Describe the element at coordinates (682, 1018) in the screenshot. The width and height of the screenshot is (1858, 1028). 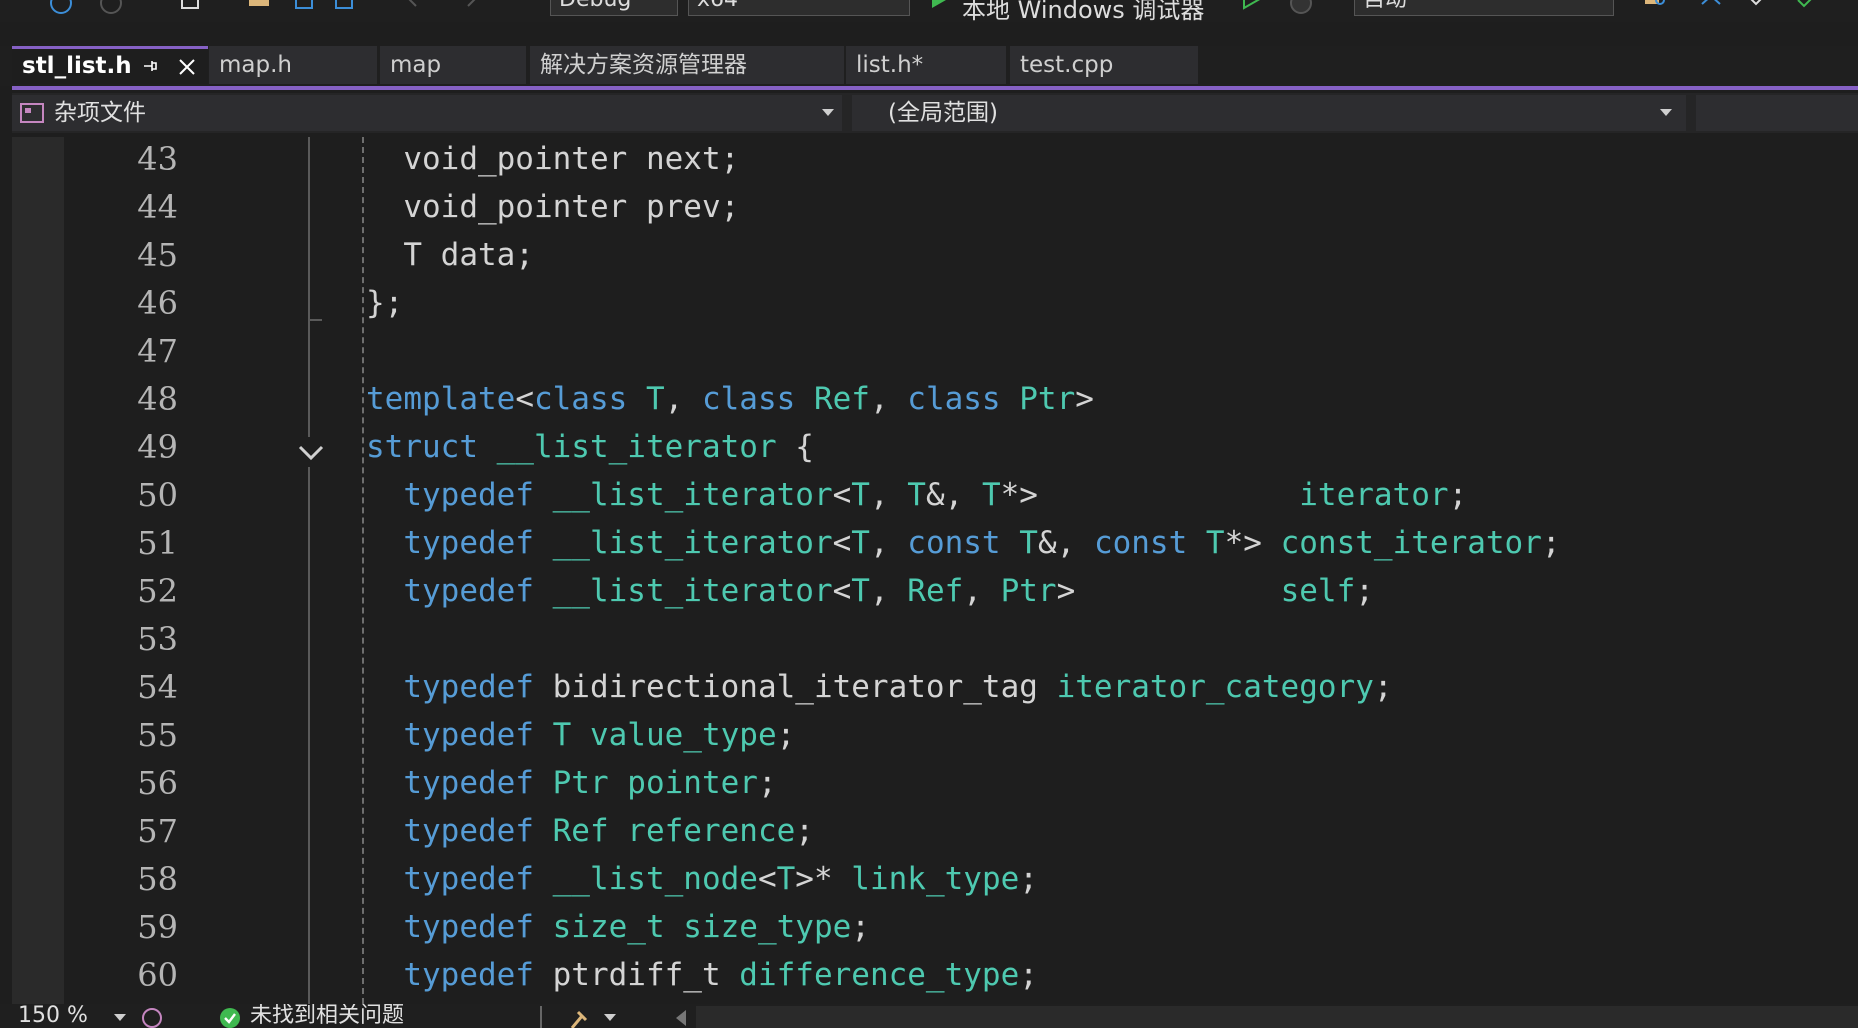
I see `scroll-left-icon` at that location.